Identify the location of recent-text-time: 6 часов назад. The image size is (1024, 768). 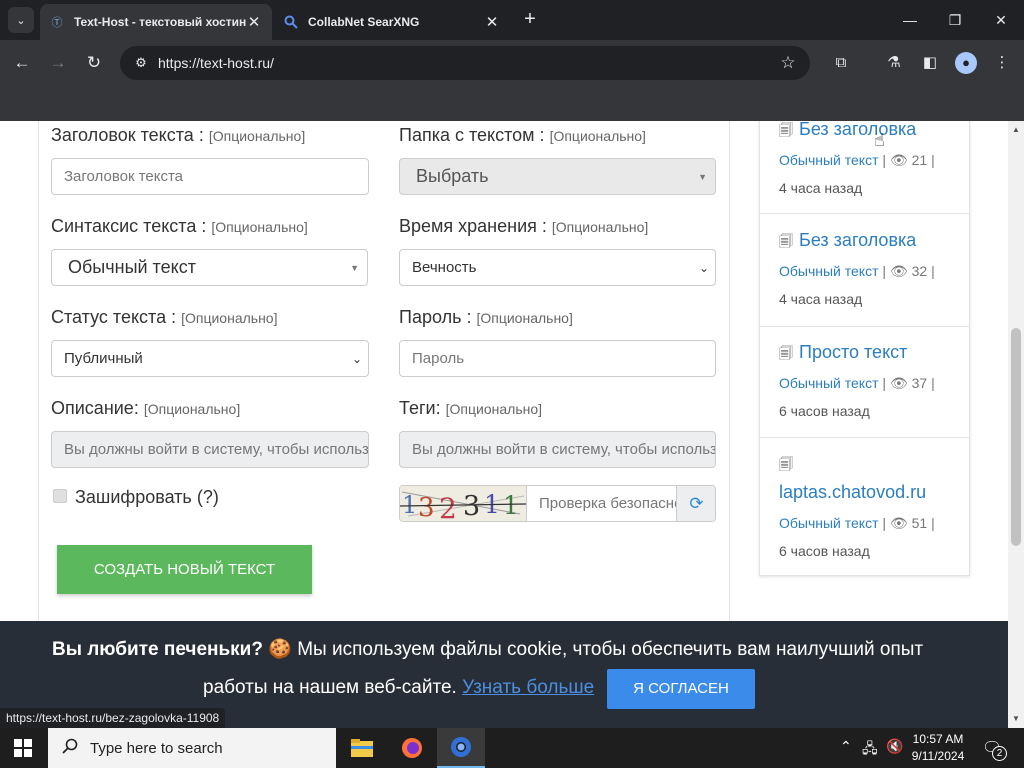
(824, 411).